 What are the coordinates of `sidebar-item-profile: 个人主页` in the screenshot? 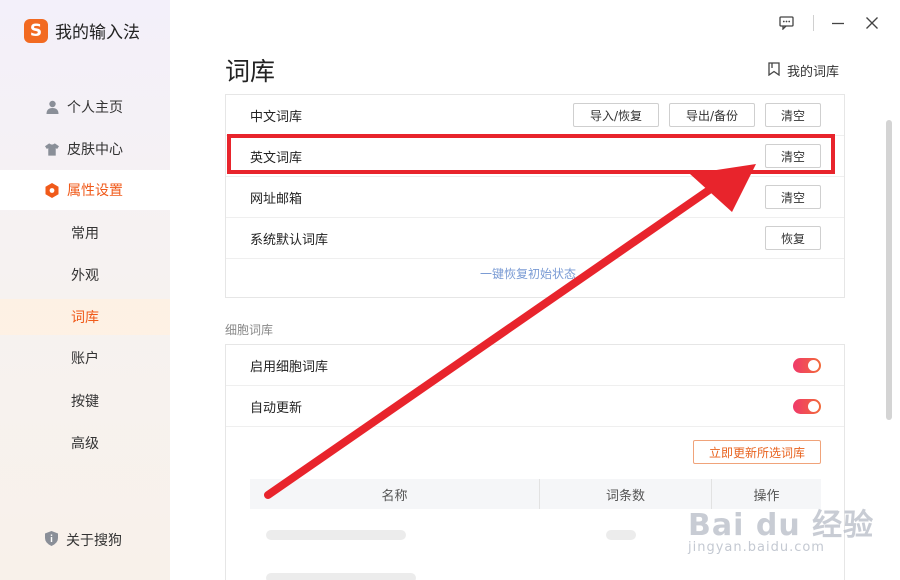 It's located at (85, 107).